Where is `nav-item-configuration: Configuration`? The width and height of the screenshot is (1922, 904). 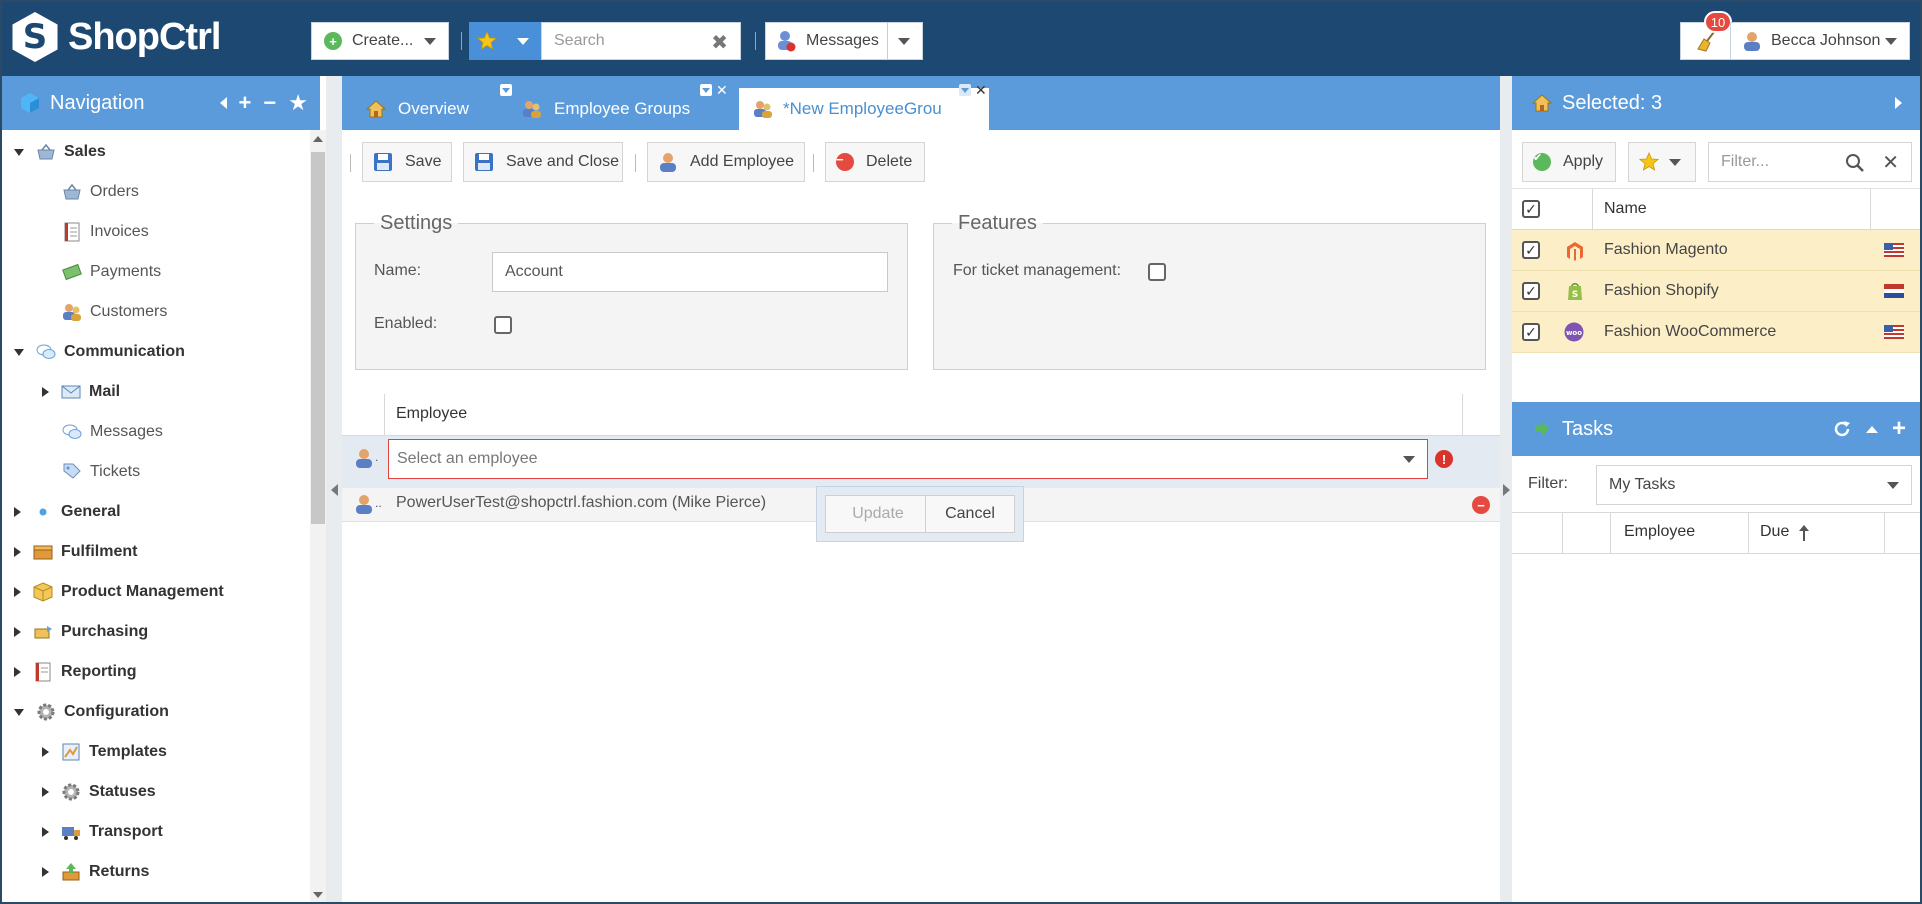 nav-item-configuration: Configuration is located at coordinates (91, 712).